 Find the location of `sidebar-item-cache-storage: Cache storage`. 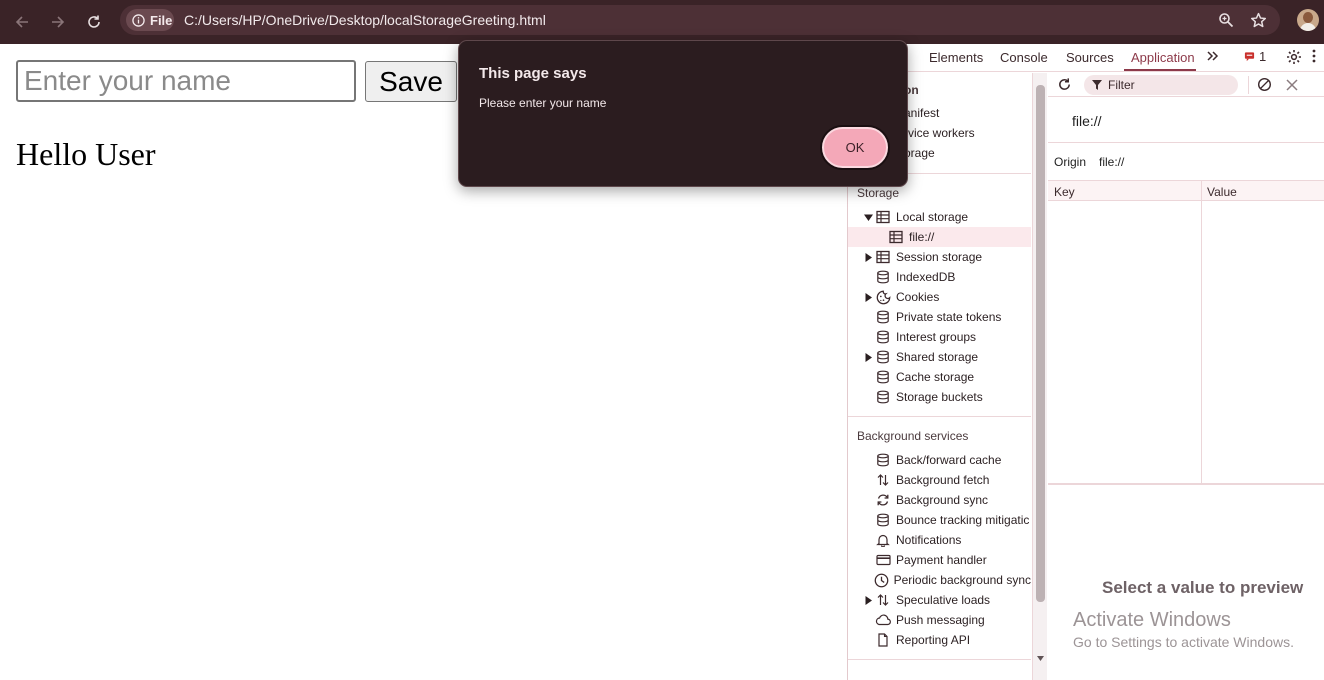

sidebar-item-cache-storage: Cache storage is located at coordinates (939, 377).